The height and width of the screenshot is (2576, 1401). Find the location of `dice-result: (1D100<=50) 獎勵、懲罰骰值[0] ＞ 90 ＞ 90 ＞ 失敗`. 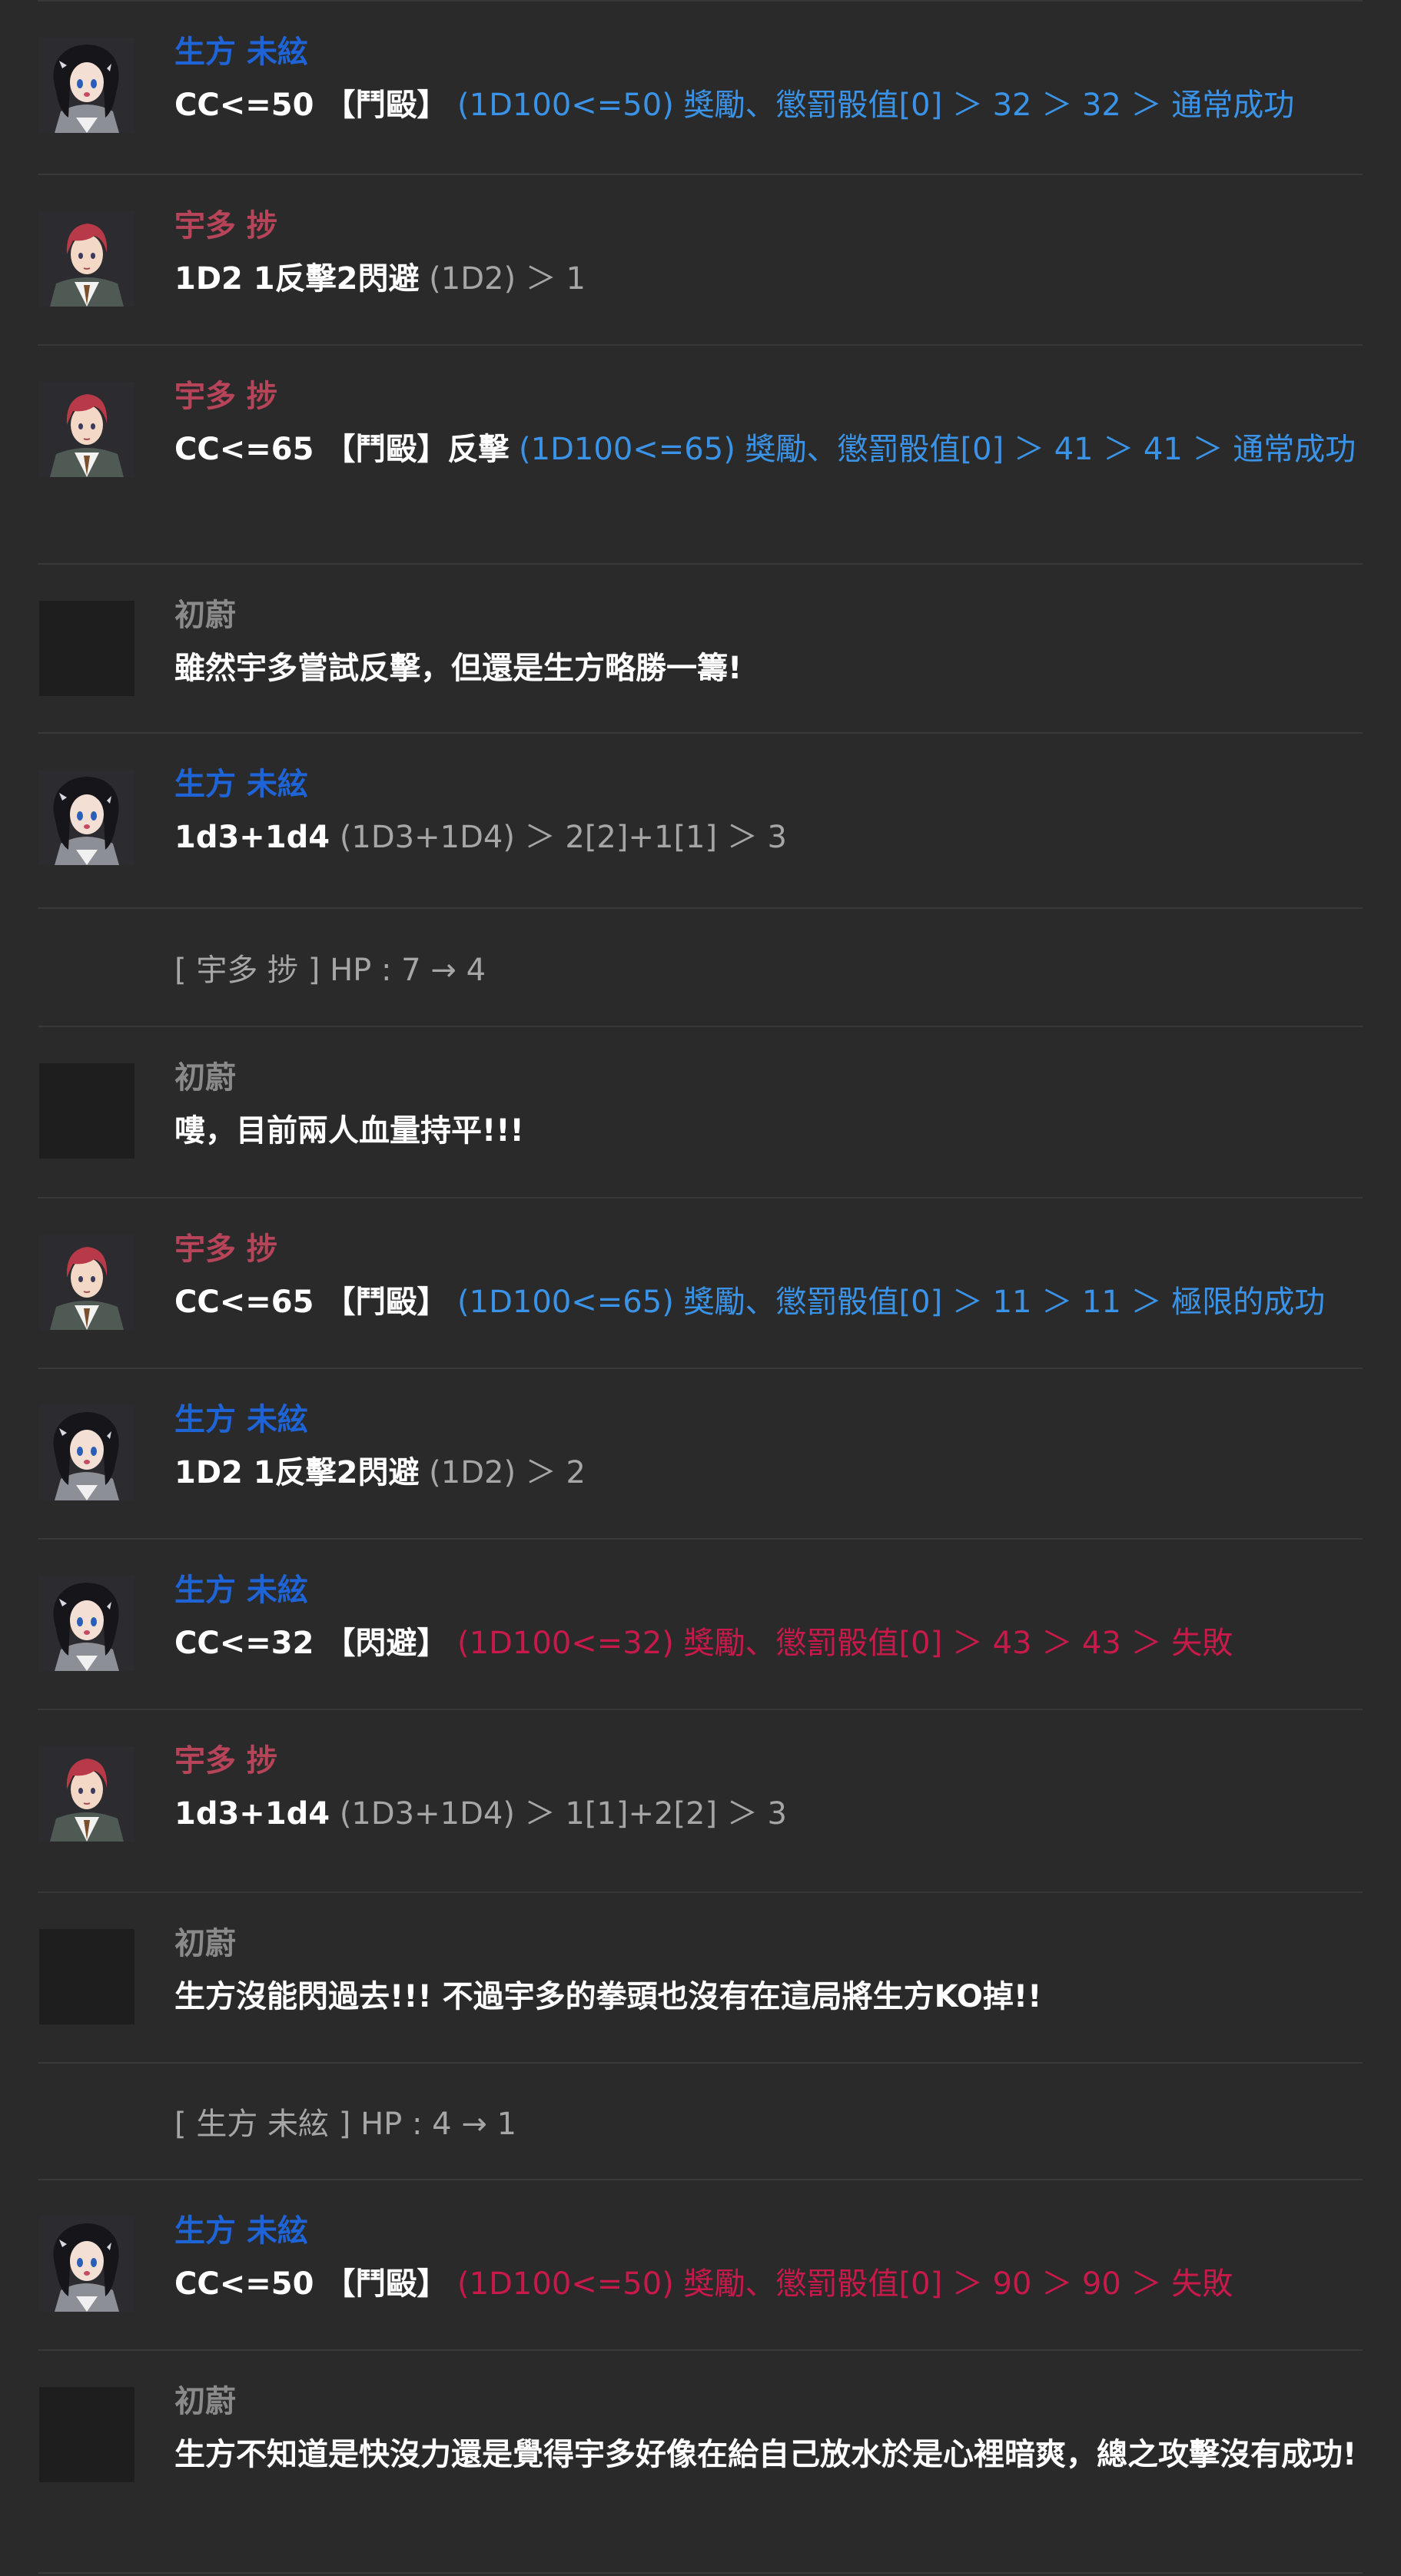

dice-result: (1D100<=50) 獎勵、懲罰骰值[0] ＞ 90 ＞ 90 ＞ 失敗 is located at coordinates (840, 2284).